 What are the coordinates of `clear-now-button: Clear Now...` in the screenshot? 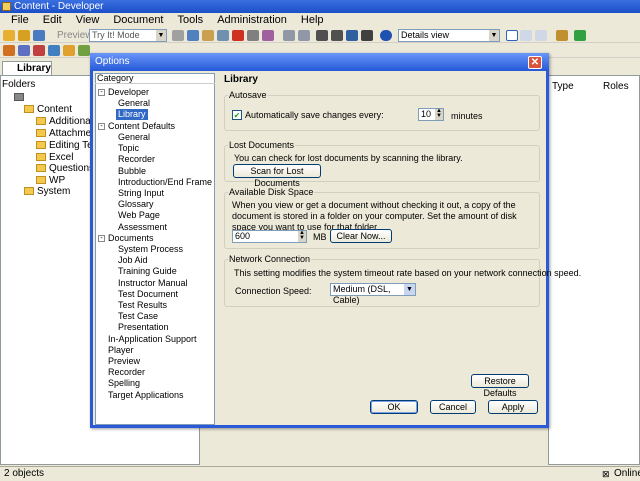 It's located at (361, 236).